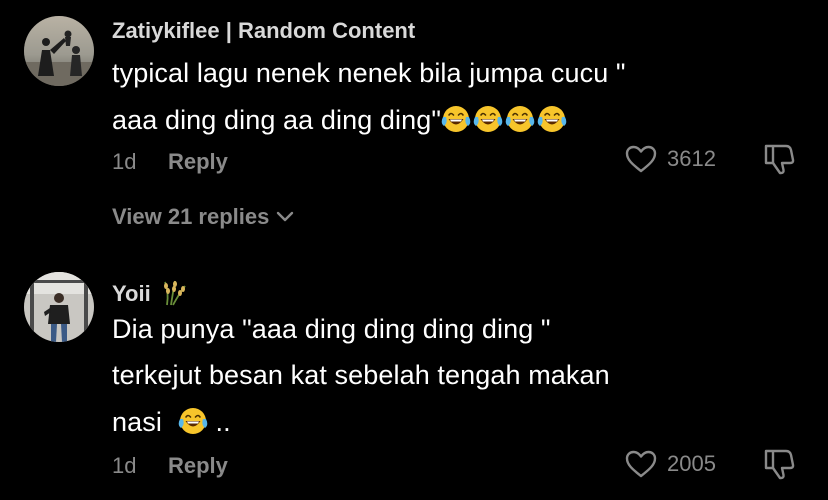 This screenshot has height=500, width=828. What do you see at coordinates (171, 422) in the screenshot?
I see `comment-text-line: nasi ..` at bounding box center [171, 422].